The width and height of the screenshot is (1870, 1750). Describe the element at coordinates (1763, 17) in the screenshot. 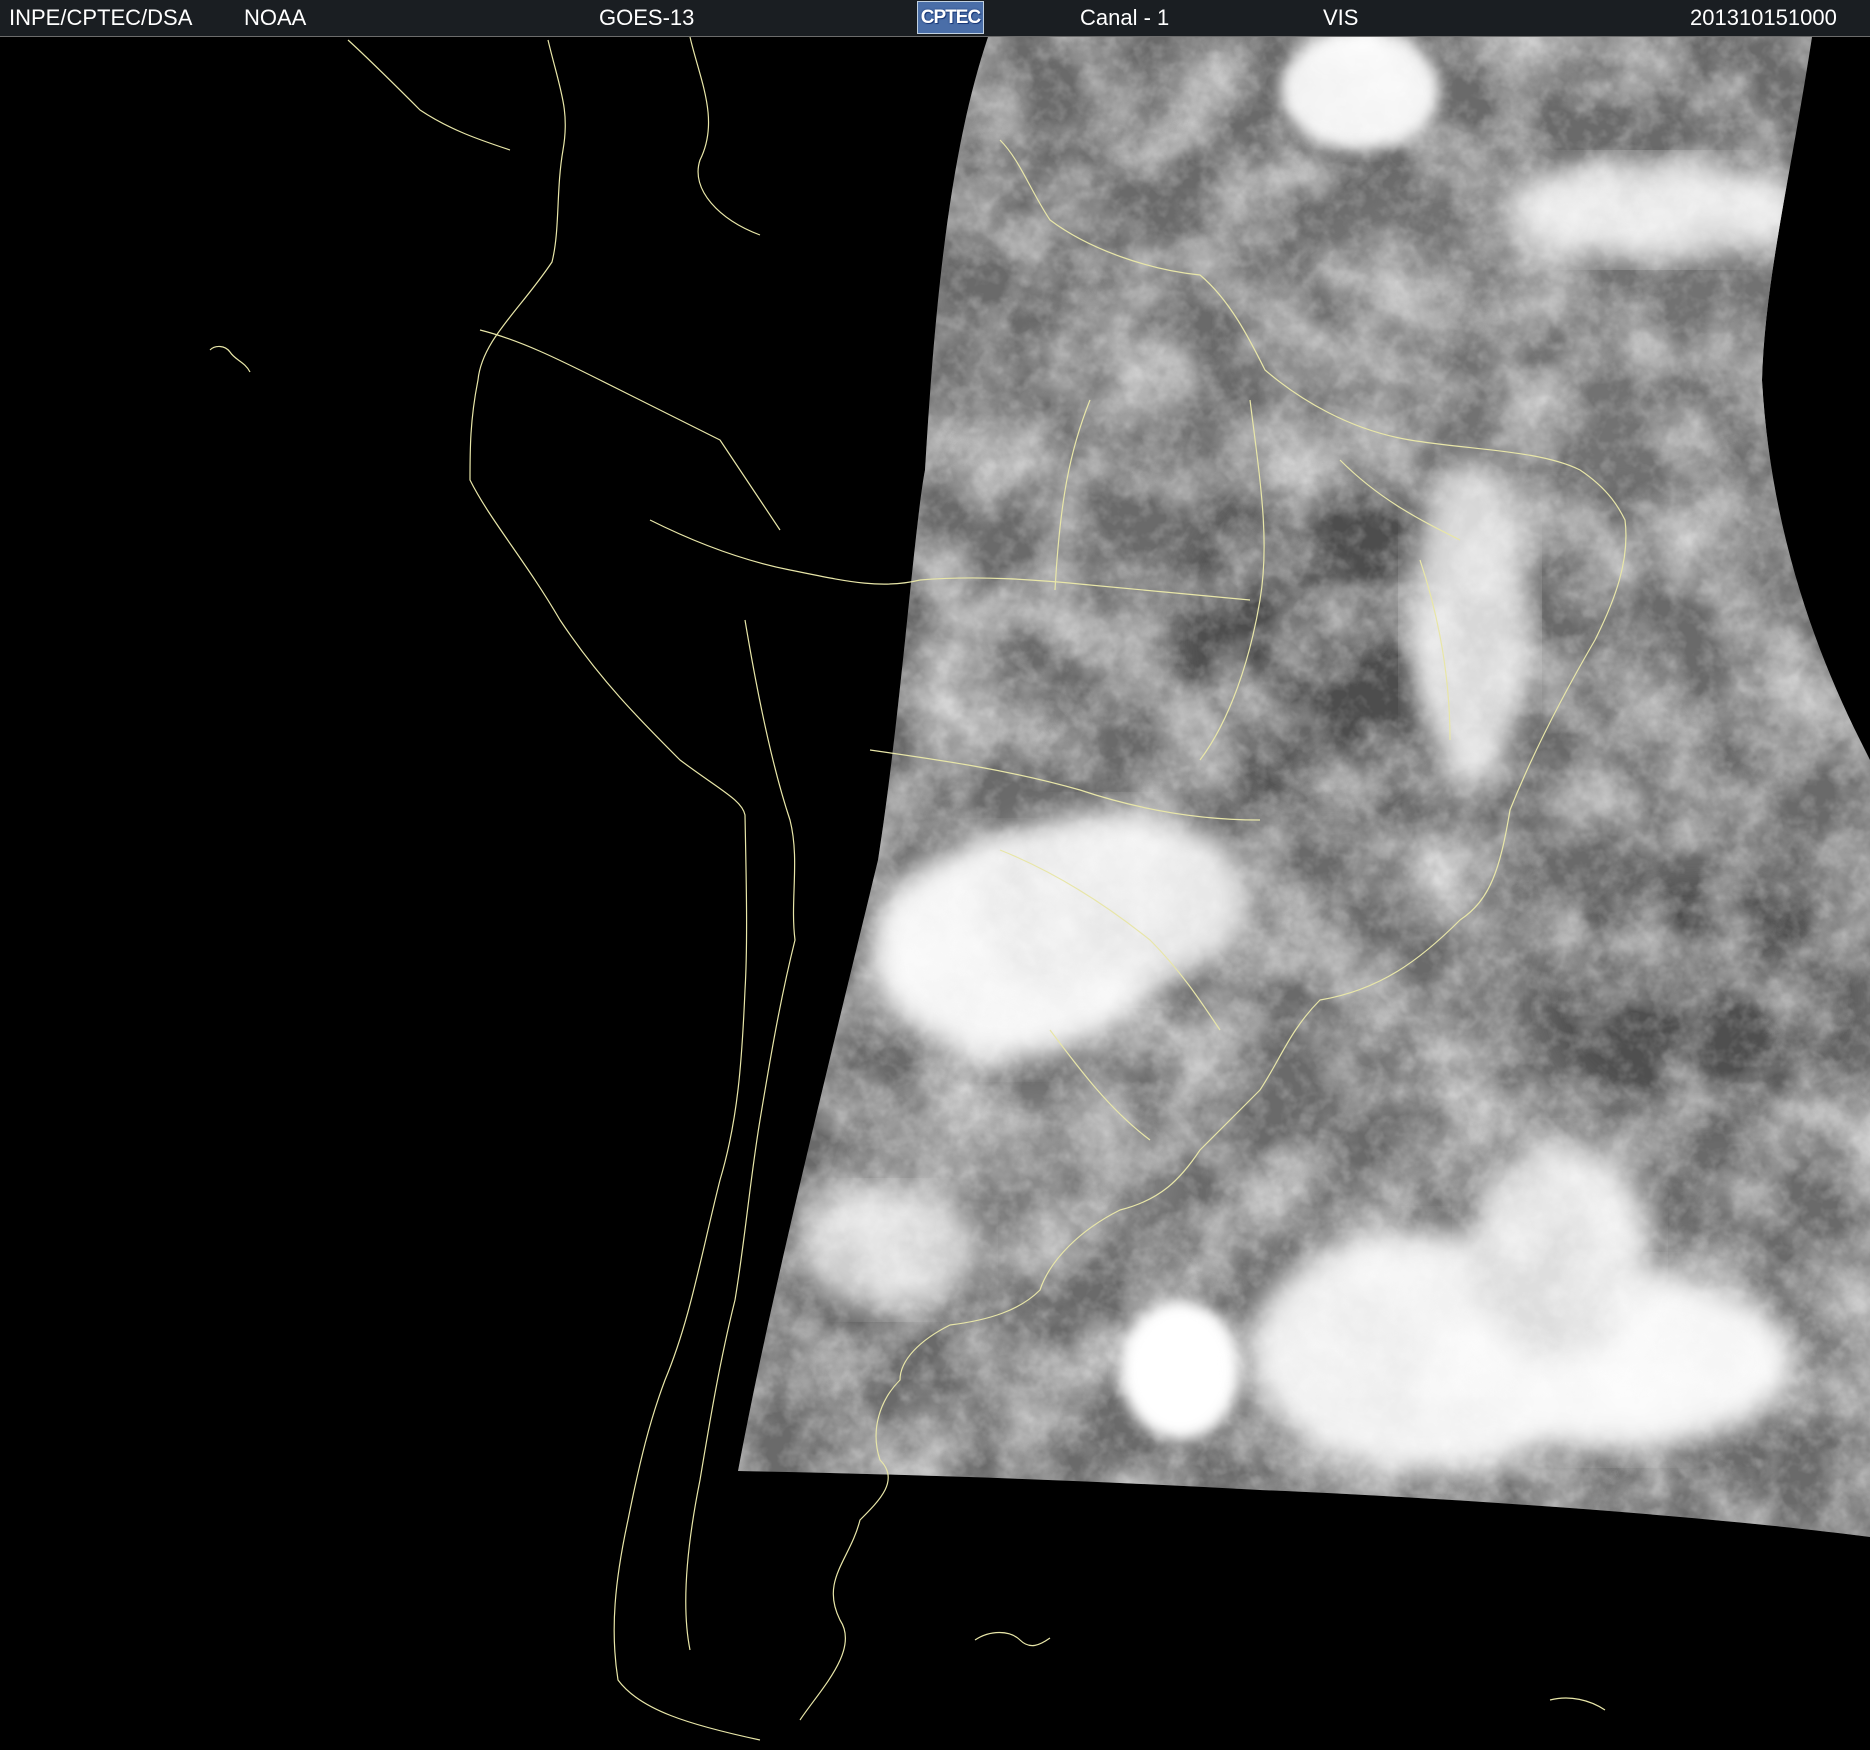

I see `timestamp-label: 201310151000` at that location.